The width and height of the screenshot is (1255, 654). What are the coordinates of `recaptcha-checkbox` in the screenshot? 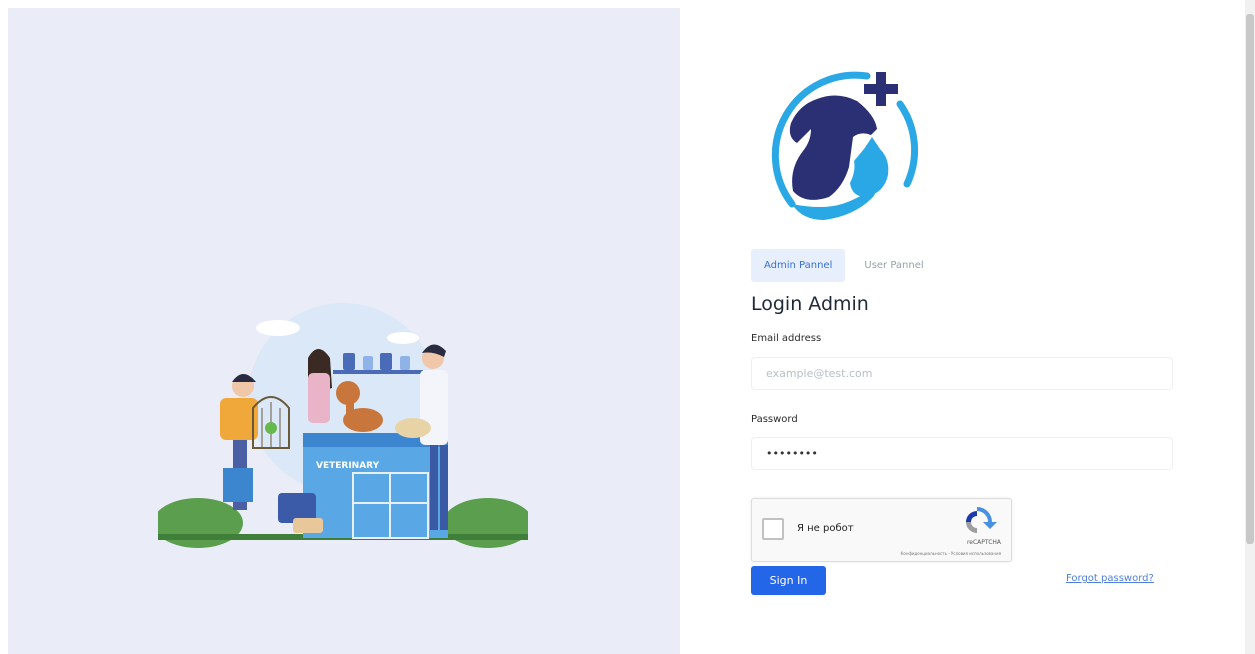 It's located at (773, 529).